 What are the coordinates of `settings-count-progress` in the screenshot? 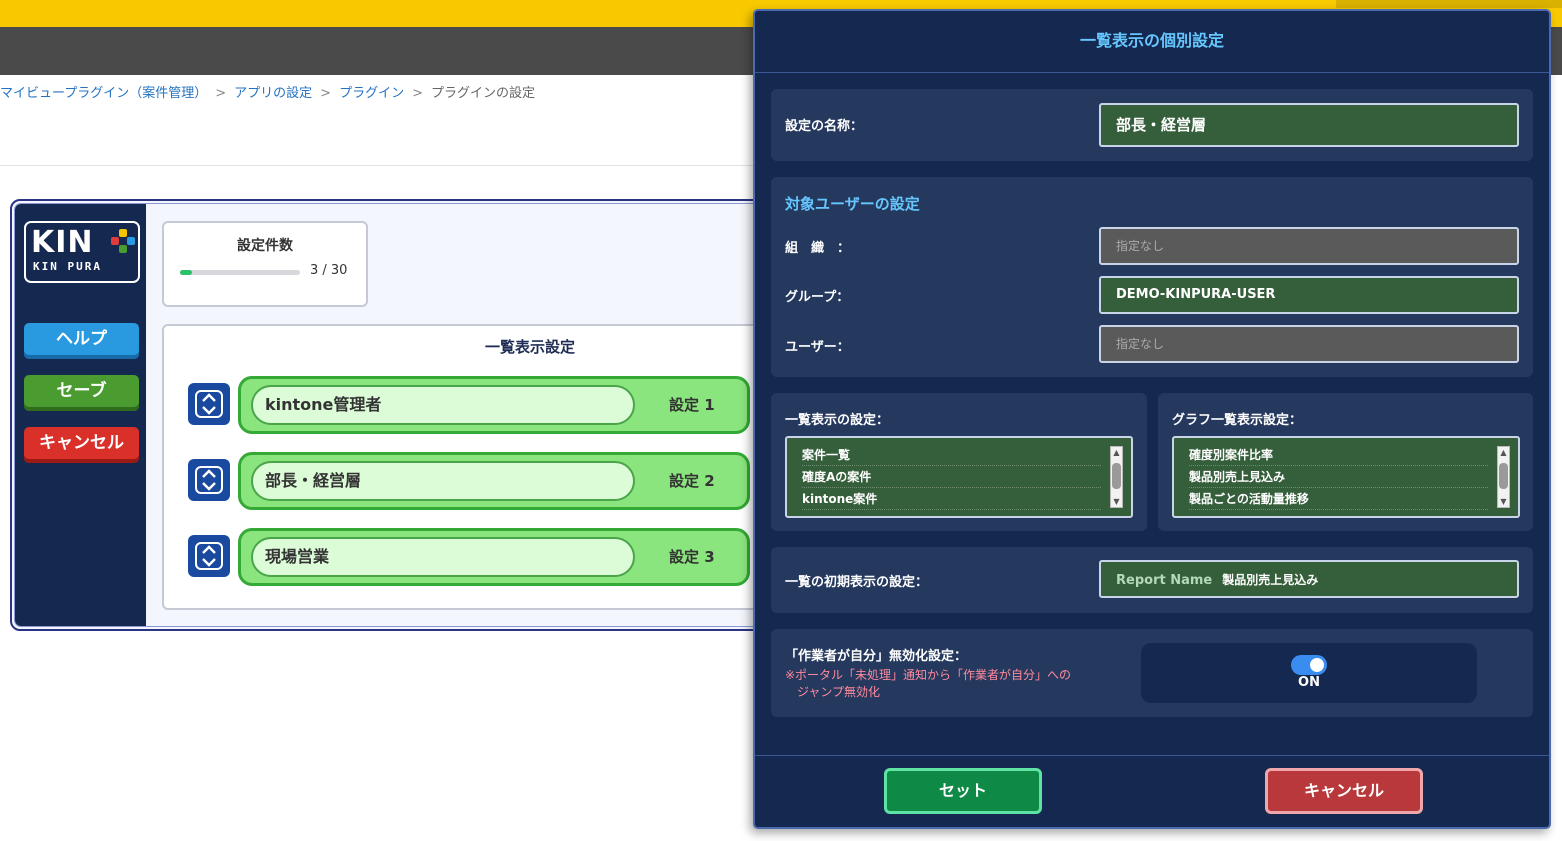 It's located at (240, 272).